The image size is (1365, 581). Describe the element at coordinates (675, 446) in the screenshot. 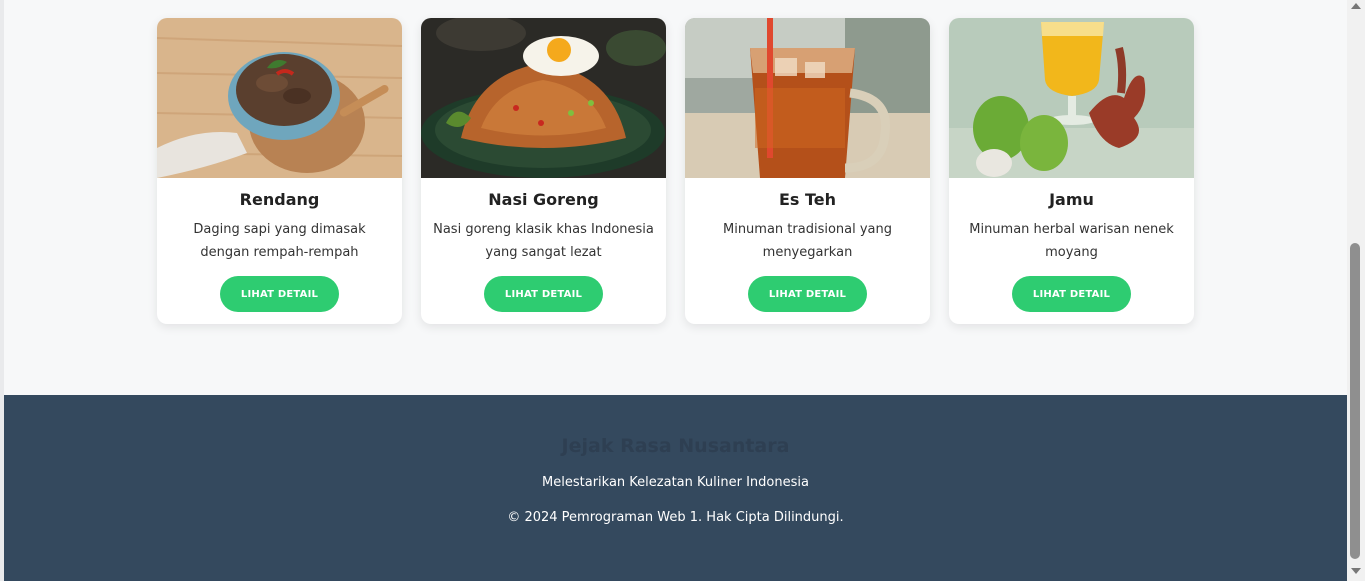

I see `footer-brand: Jejak Rasa Nusantara` at that location.